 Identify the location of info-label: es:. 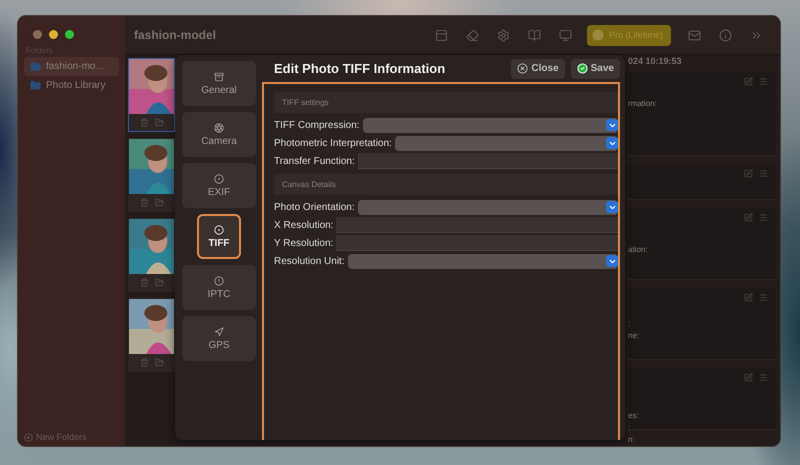
(633, 416).